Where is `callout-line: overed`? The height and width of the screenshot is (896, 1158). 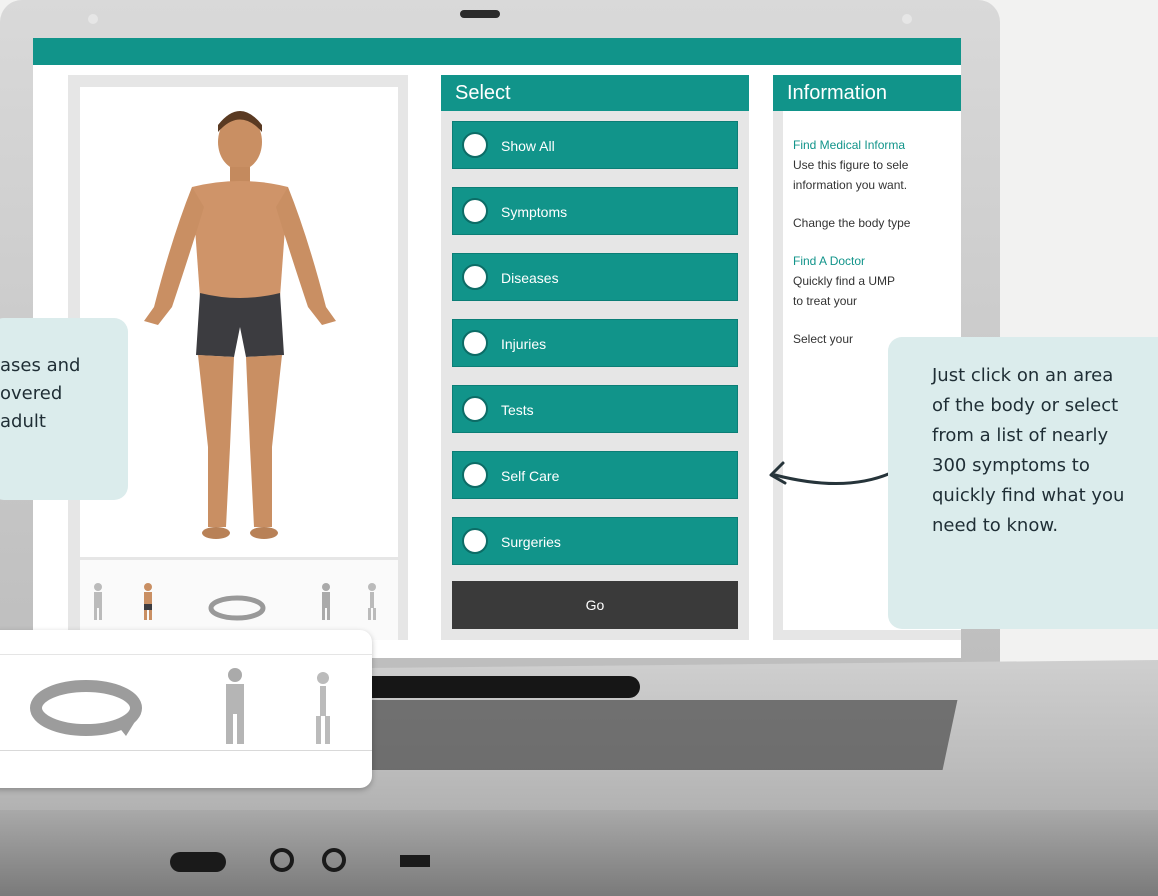
callout-line: overed is located at coordinates (31, 393).